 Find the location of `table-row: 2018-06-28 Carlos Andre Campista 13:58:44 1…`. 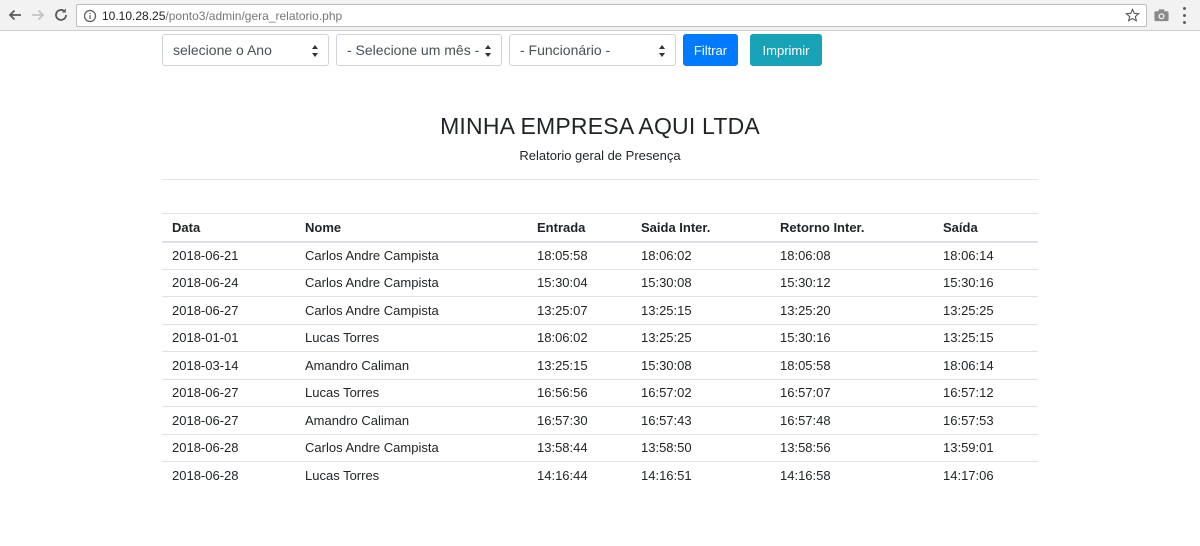

table-row: 2018-06-28 Carlos Andre Campista 13:58:44 1… is located at coordinates (600, 448).